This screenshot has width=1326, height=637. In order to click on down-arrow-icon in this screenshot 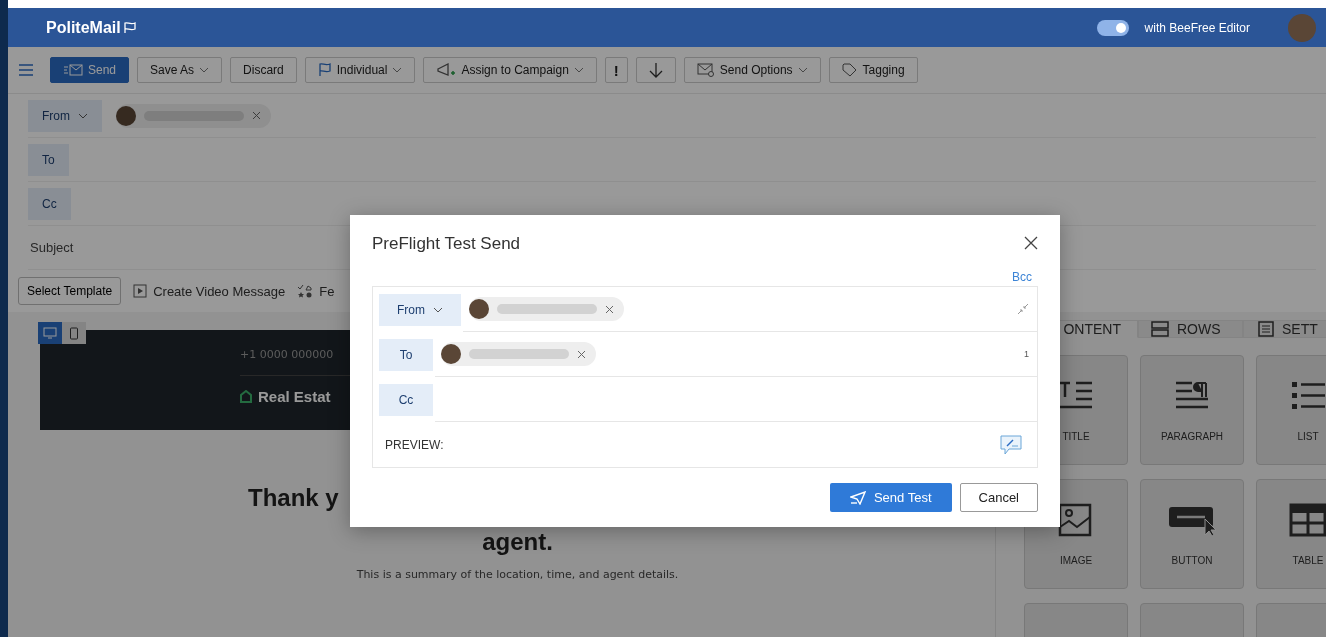, I will do `click(655, 70)`.